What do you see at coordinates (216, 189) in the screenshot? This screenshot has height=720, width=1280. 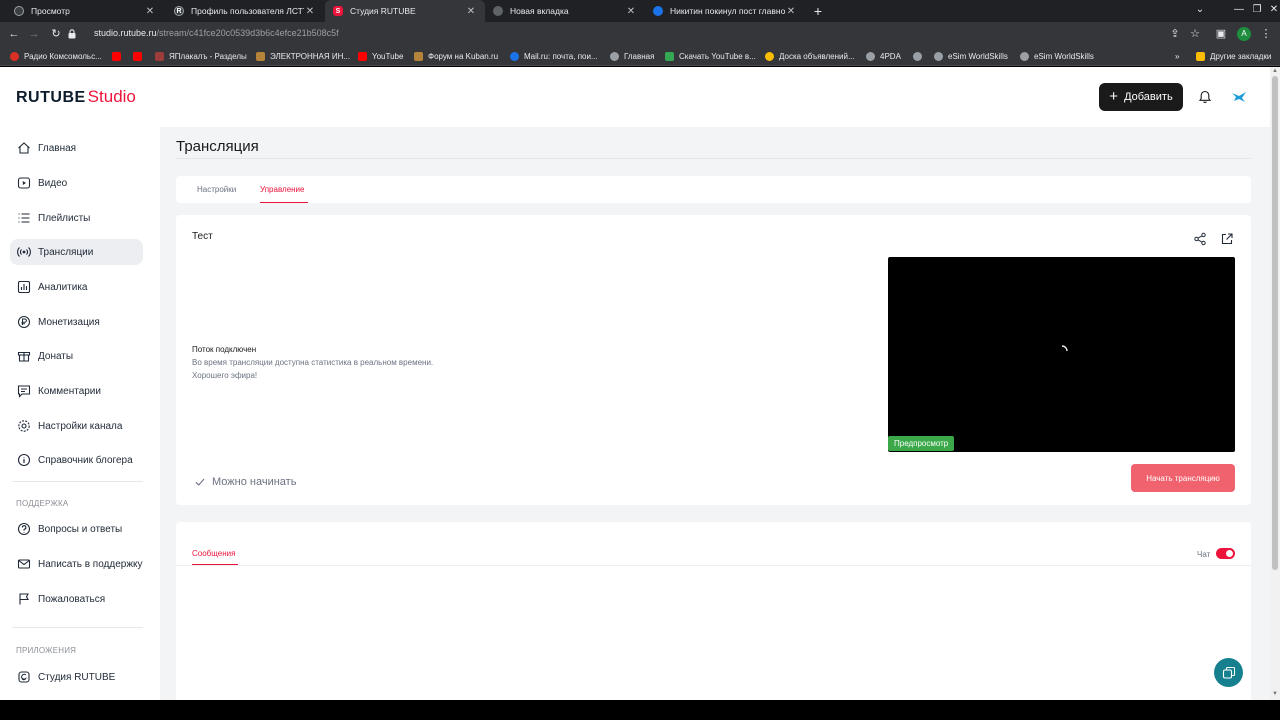 I see `tab-settings: Настройки` at bounding box center [216, 189].